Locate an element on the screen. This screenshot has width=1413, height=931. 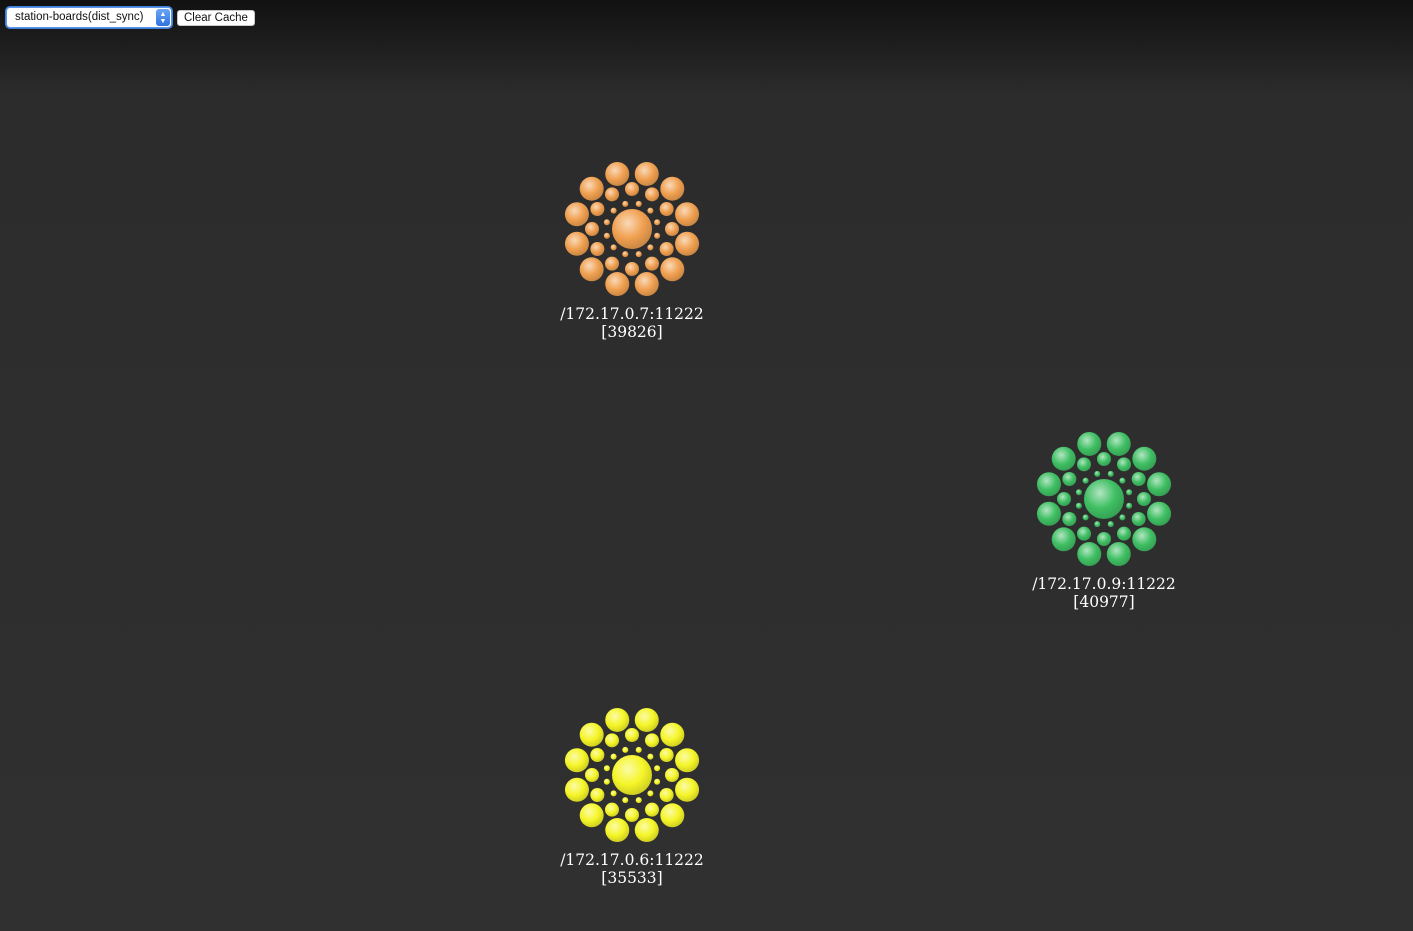
cache-select: station-boards(dist_sync) ▲ ▼ is located at coordinates (89, 17).